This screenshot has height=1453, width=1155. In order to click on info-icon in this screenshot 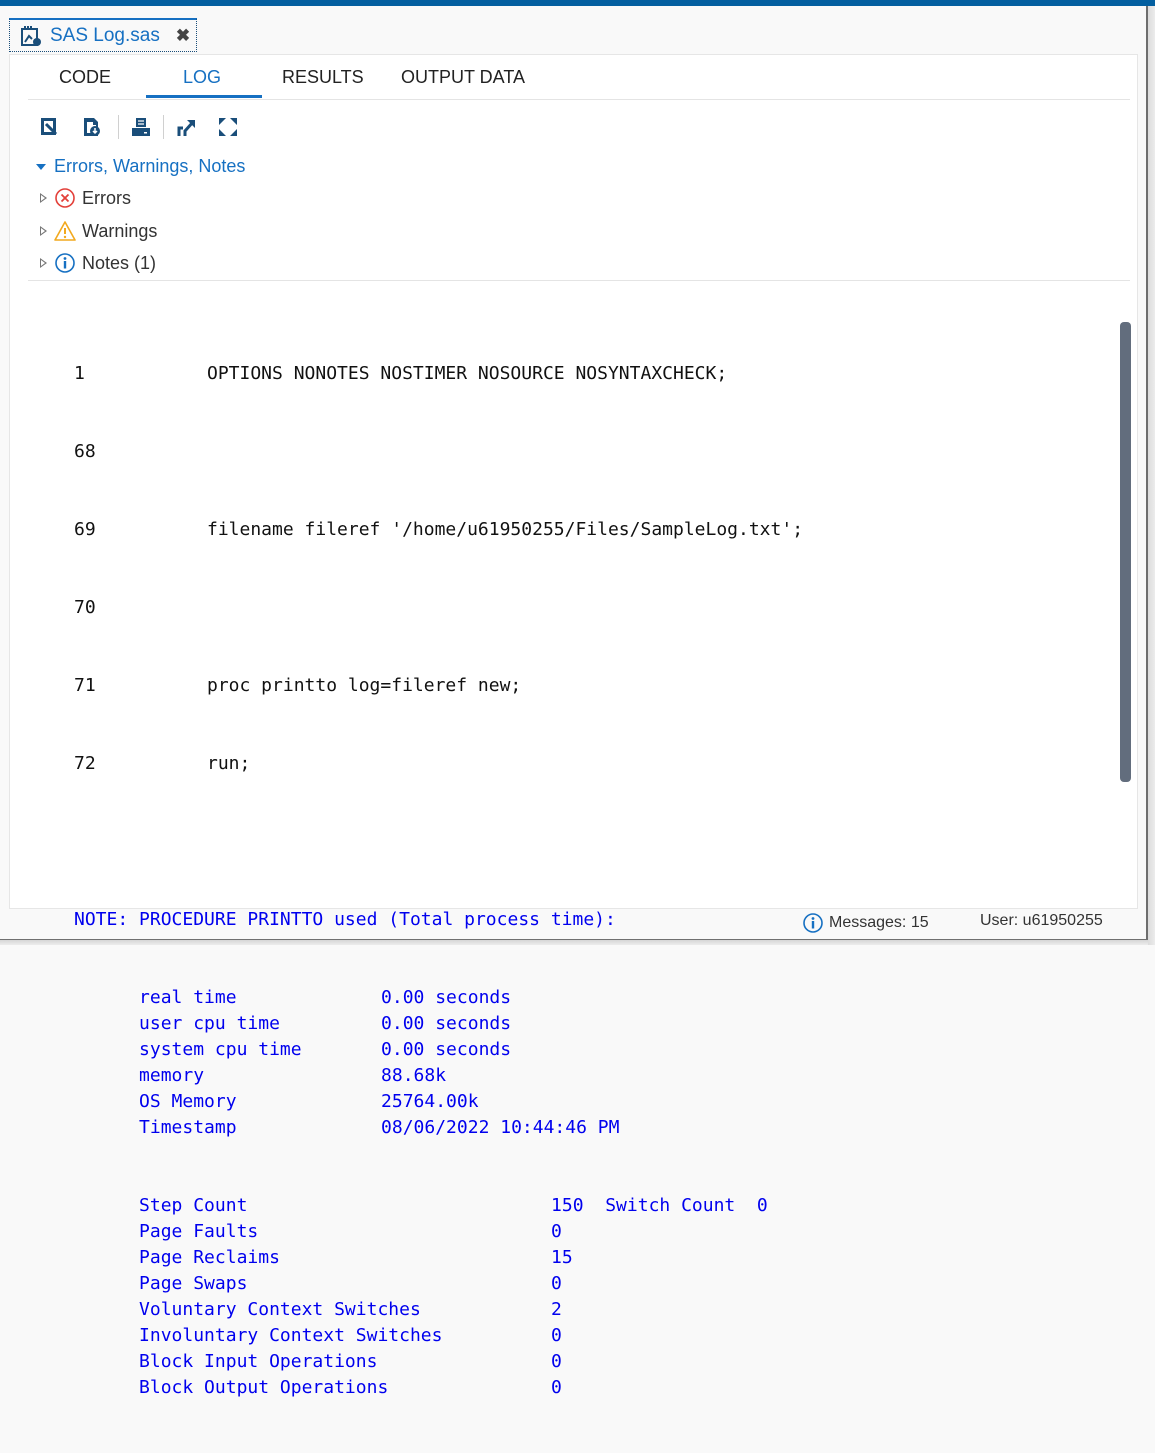, I will do `click(65, 263)`.